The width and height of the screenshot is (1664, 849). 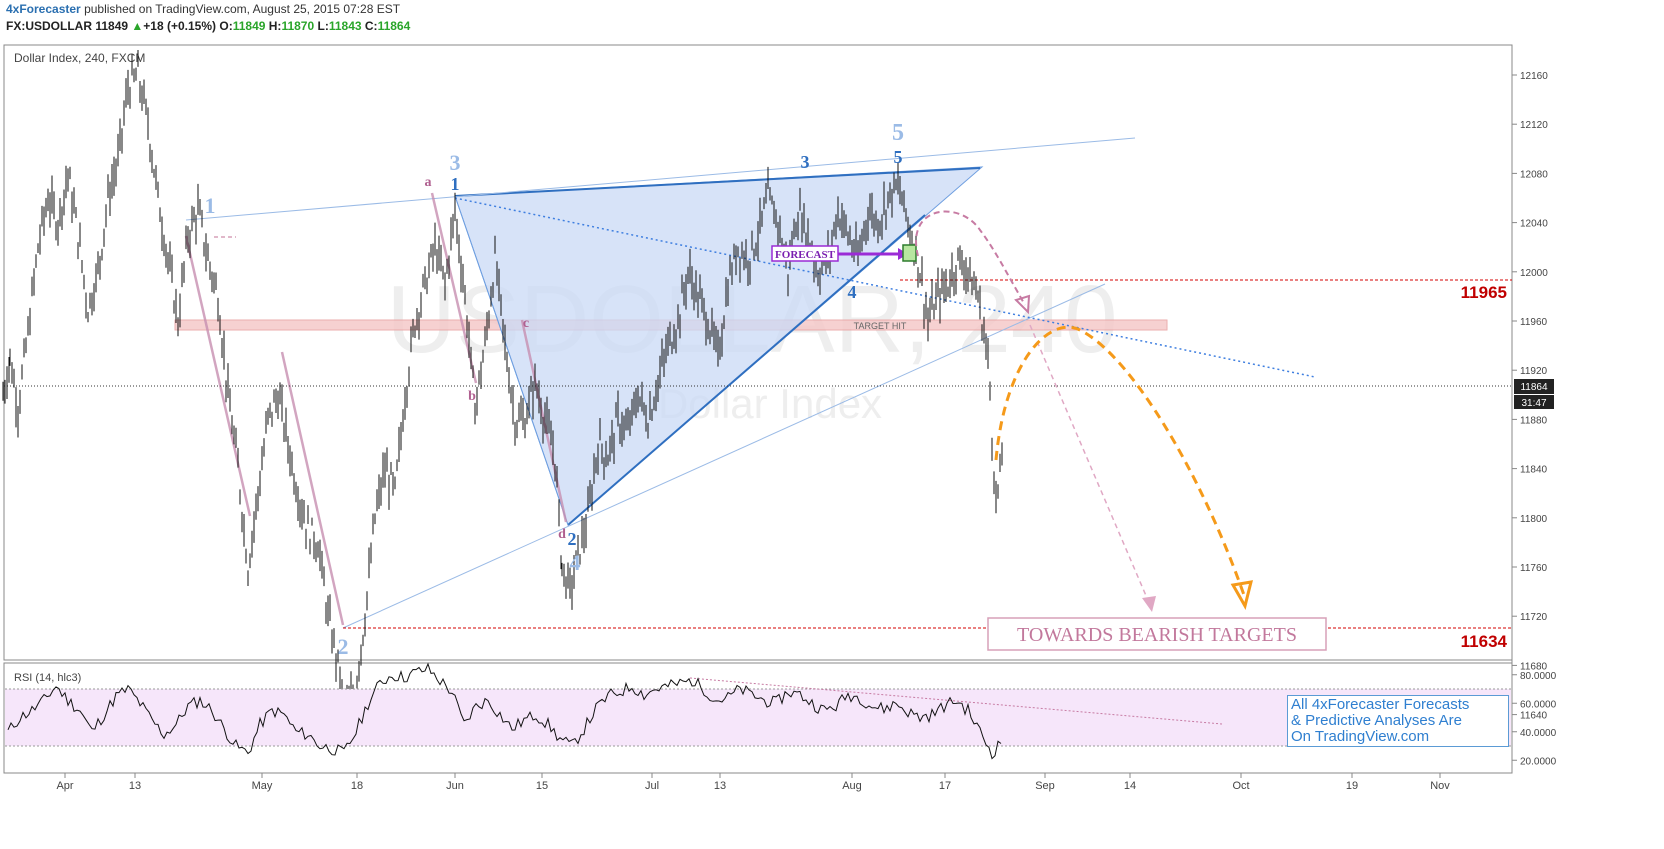 I want to click on price-tick-label-0: 12160, so click(x=1534, y=76).